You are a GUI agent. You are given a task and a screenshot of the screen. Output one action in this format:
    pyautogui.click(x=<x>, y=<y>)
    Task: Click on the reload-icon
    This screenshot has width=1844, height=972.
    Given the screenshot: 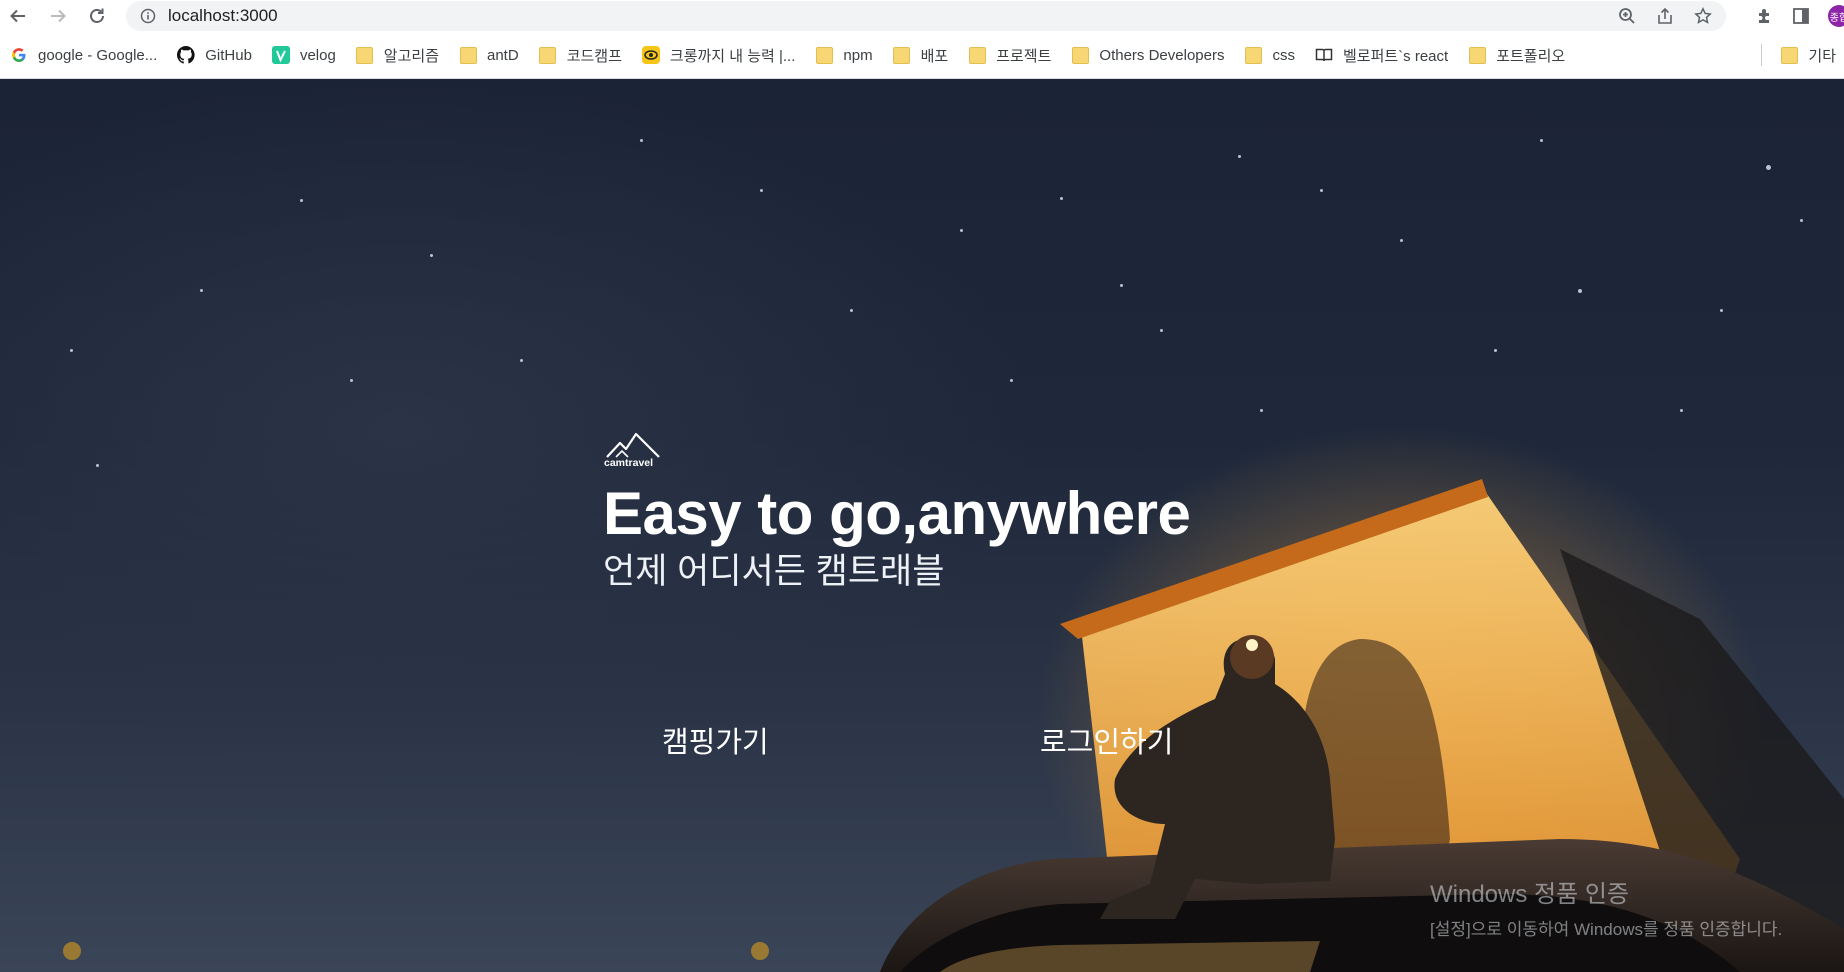 What is the action you would take?
    pyautogui.click(x=97, y=15)
    